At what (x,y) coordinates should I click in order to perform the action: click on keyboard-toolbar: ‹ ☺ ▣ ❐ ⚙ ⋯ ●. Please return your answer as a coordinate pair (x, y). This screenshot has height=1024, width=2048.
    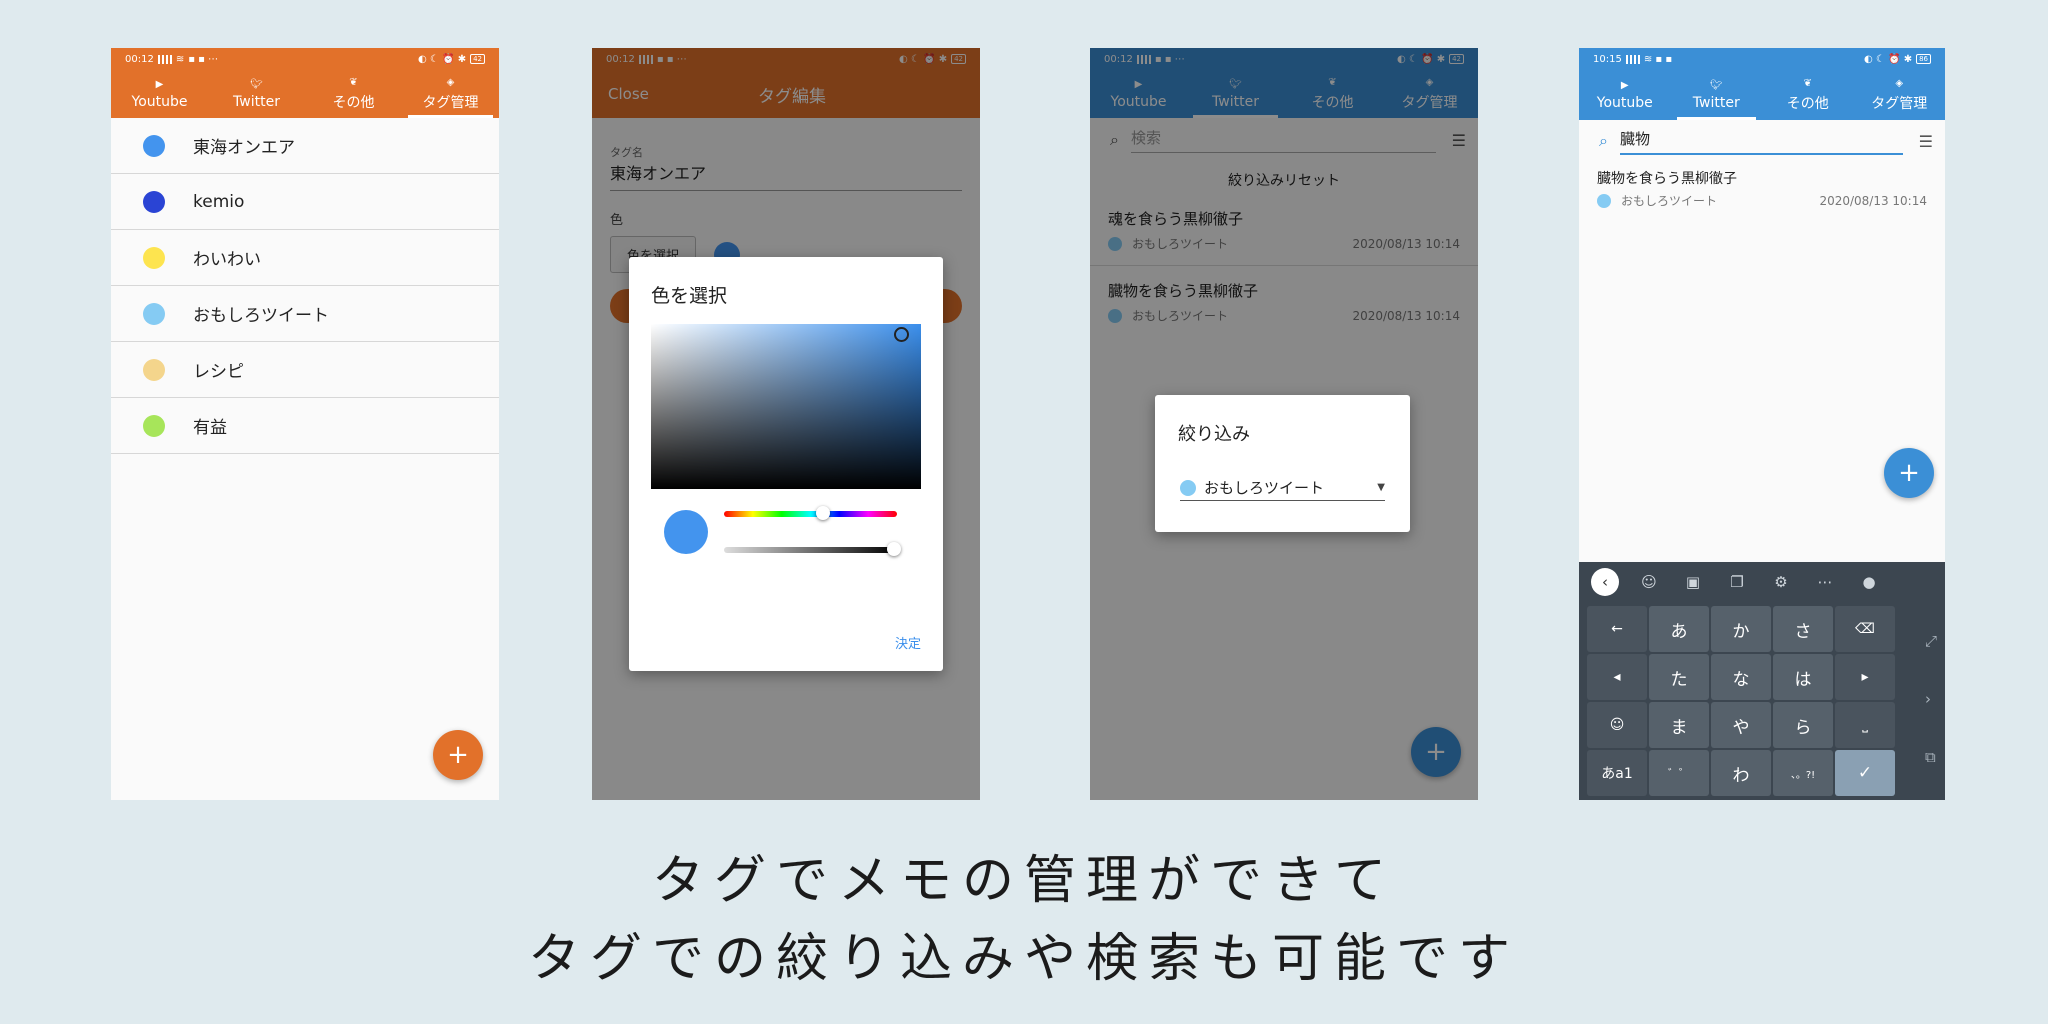
    Looking at the image, I should click on (1762, 582).